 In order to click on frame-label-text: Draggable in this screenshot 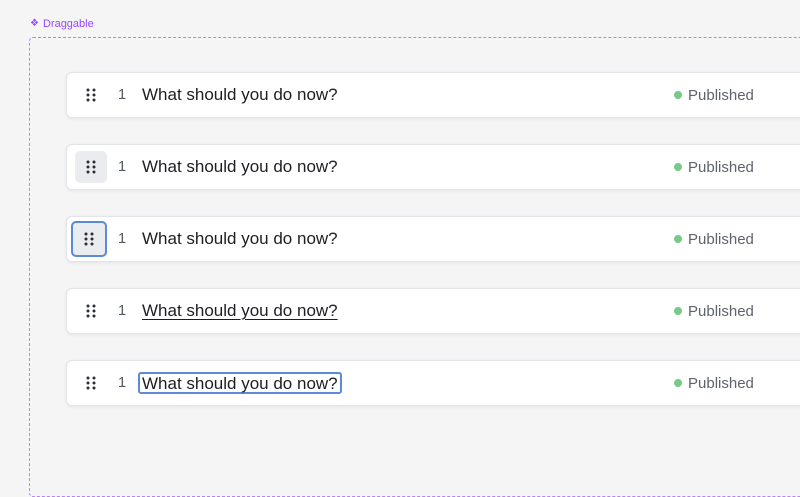, I will do `click(68, 24)`.